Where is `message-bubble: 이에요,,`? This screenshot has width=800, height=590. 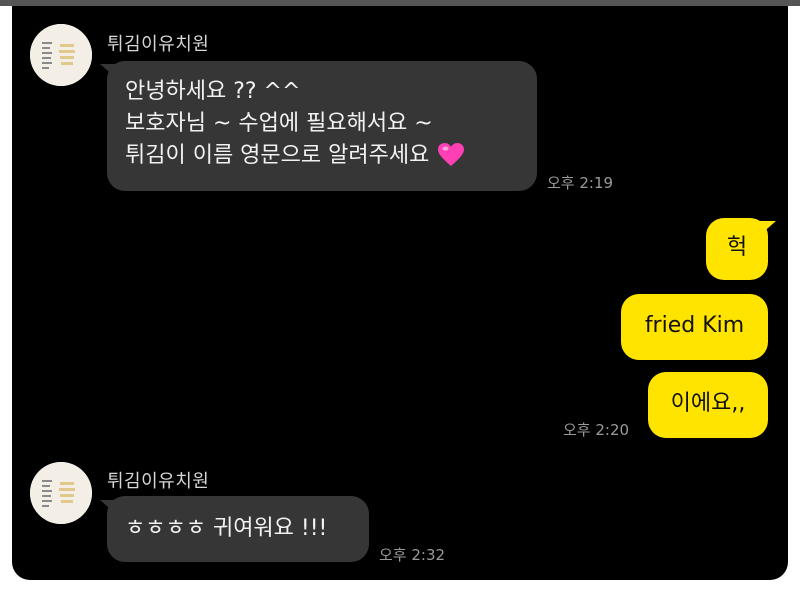
message-bubble: 이에요,, is located at coordinates (708, 405).